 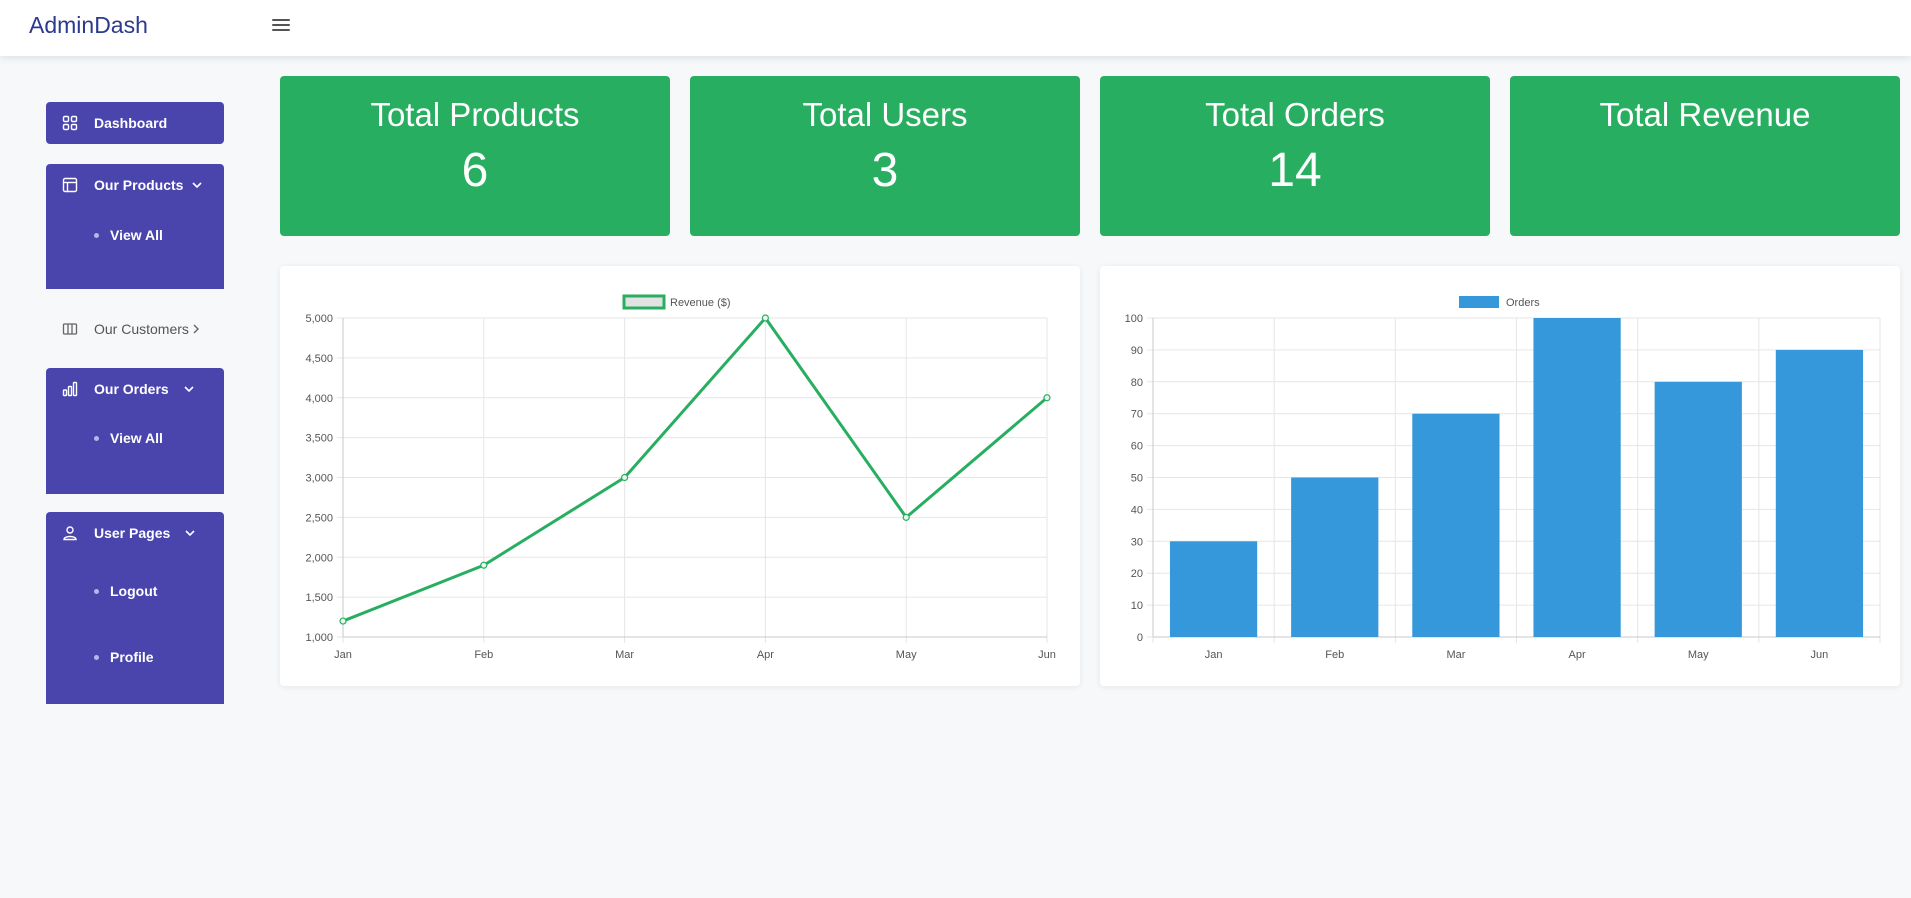 I want to click on sidebar-item-orders: Our Orders, so click(x=135, y=389).